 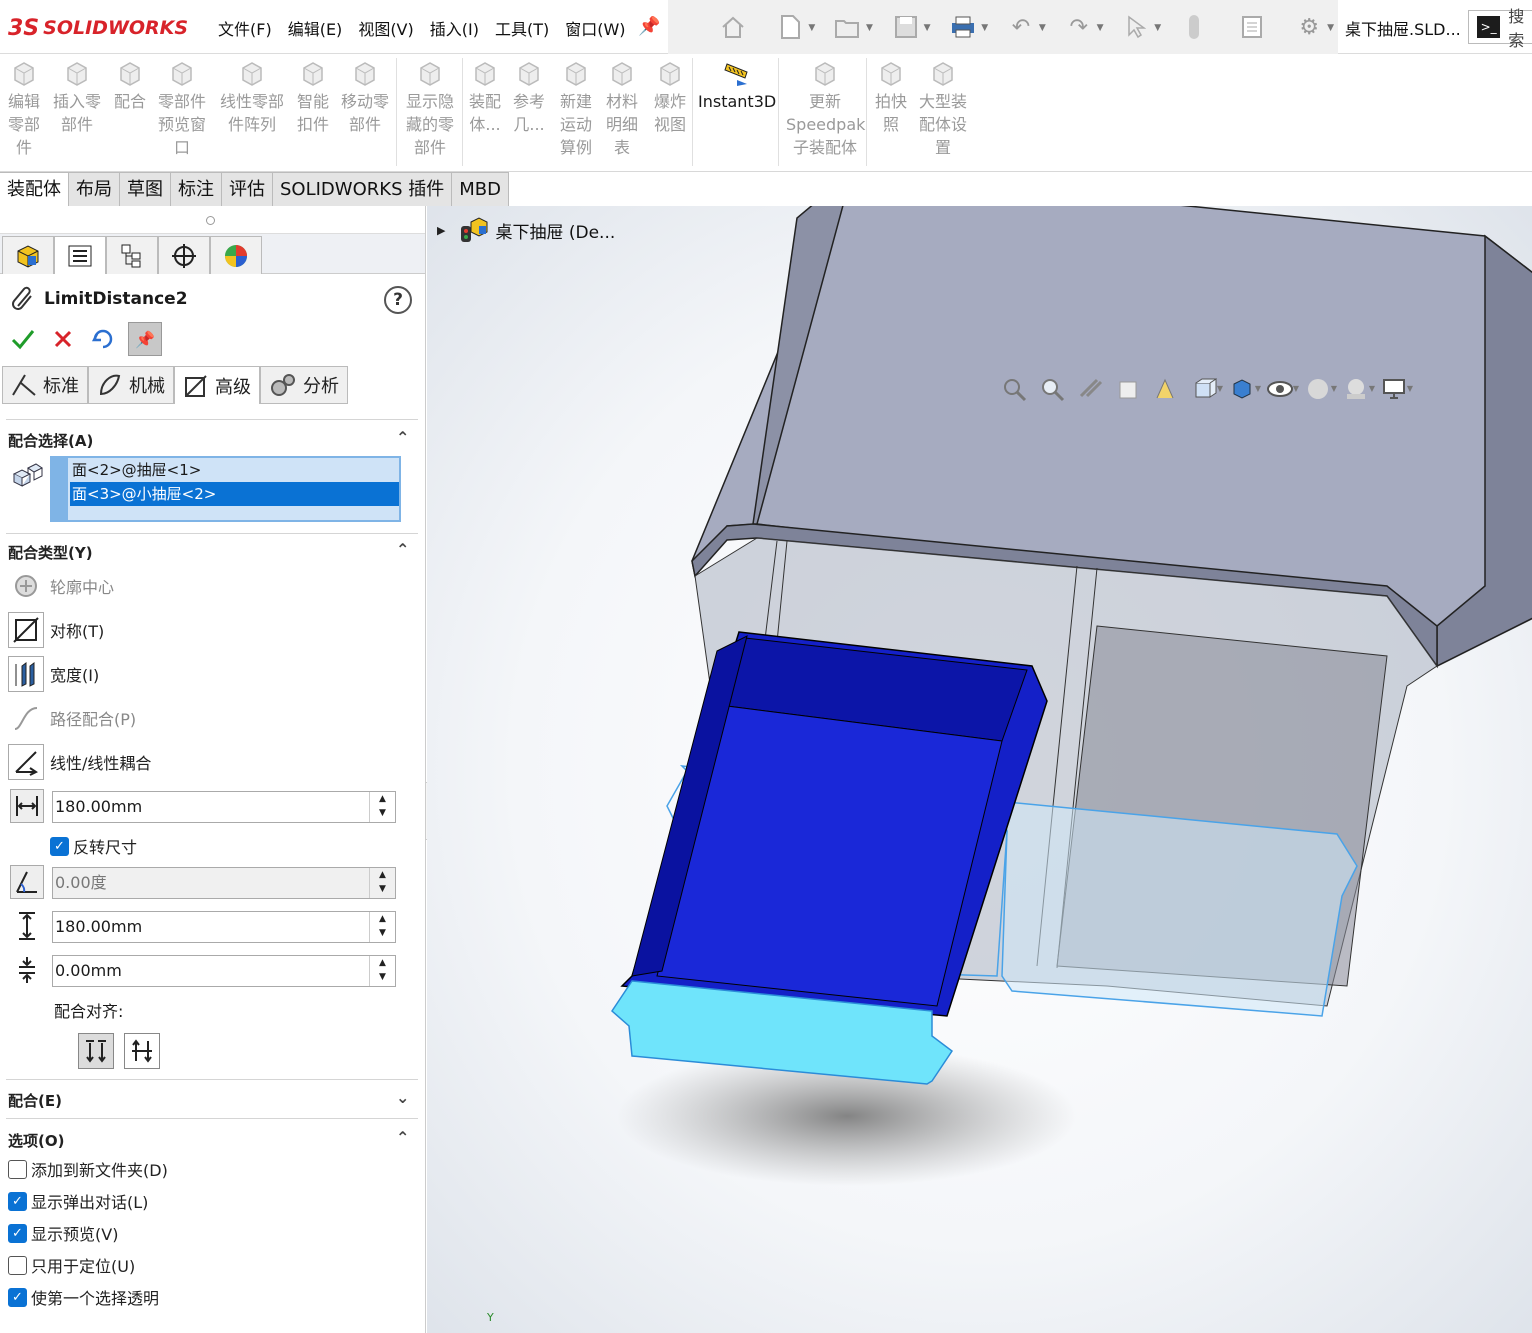 What do you see at coordinates (522, 28) in the screenshot?
I see `menu-tools: 工具(T)` at bounding box center [522, 28].